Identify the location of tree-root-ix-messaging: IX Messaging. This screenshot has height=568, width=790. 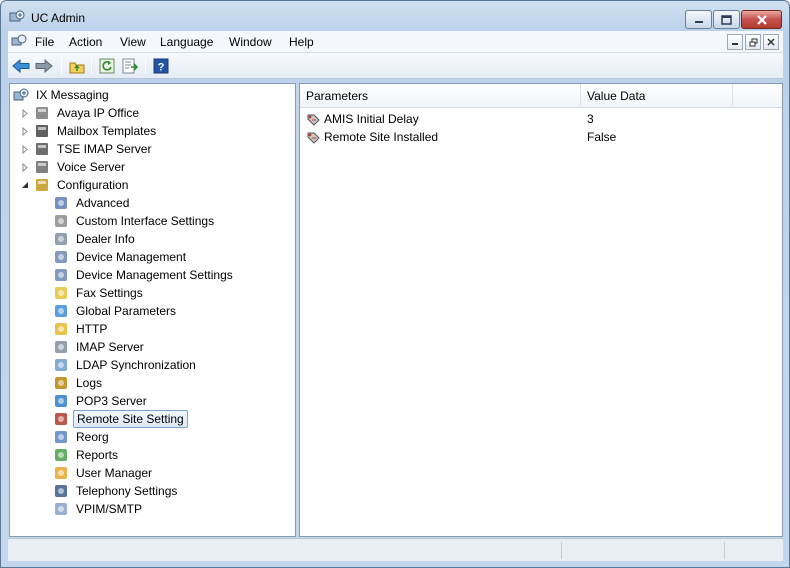
(62, 95).